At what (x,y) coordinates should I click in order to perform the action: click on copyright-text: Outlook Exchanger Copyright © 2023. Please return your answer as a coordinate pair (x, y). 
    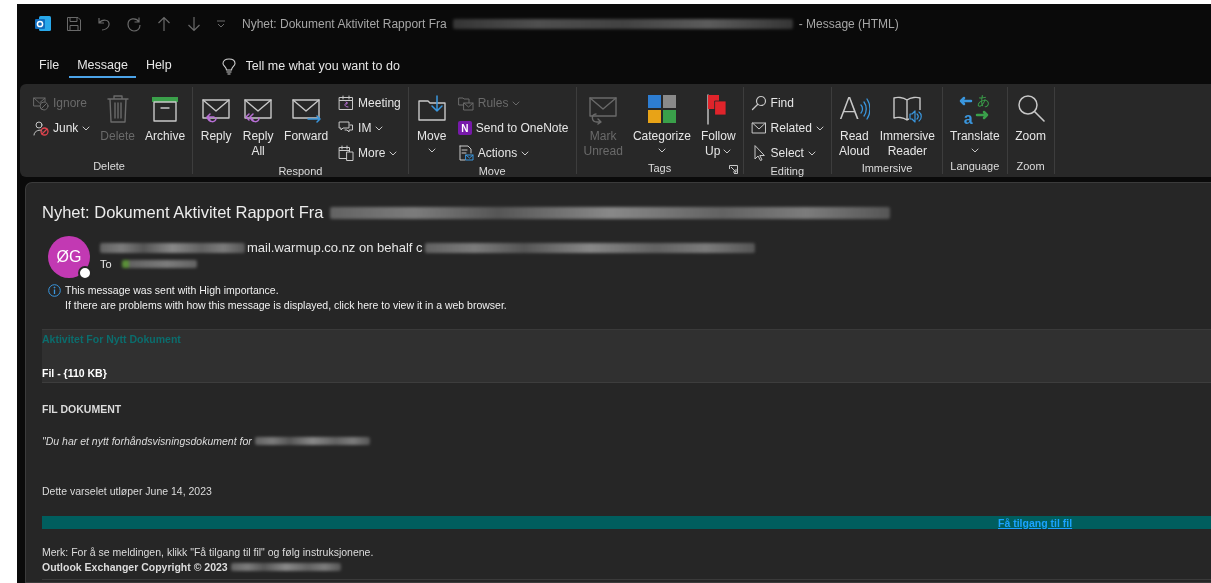
    Looking at the image, I should click on (135, 567).